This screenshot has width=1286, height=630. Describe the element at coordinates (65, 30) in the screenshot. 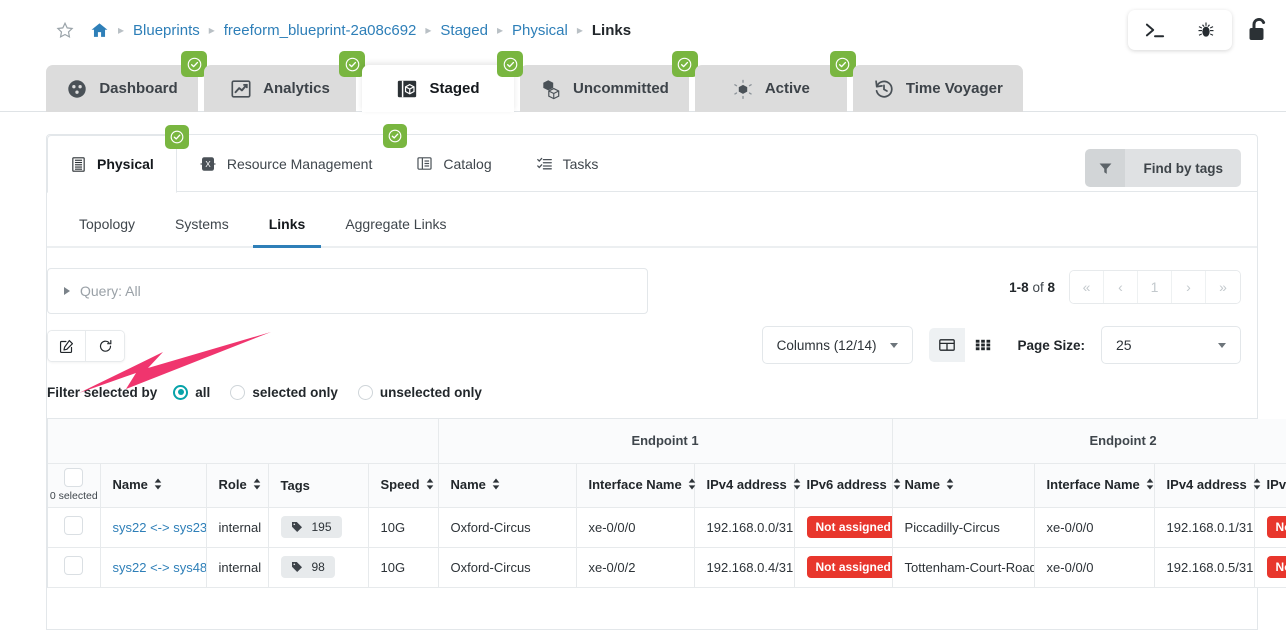

I see `star-icon` at that location.